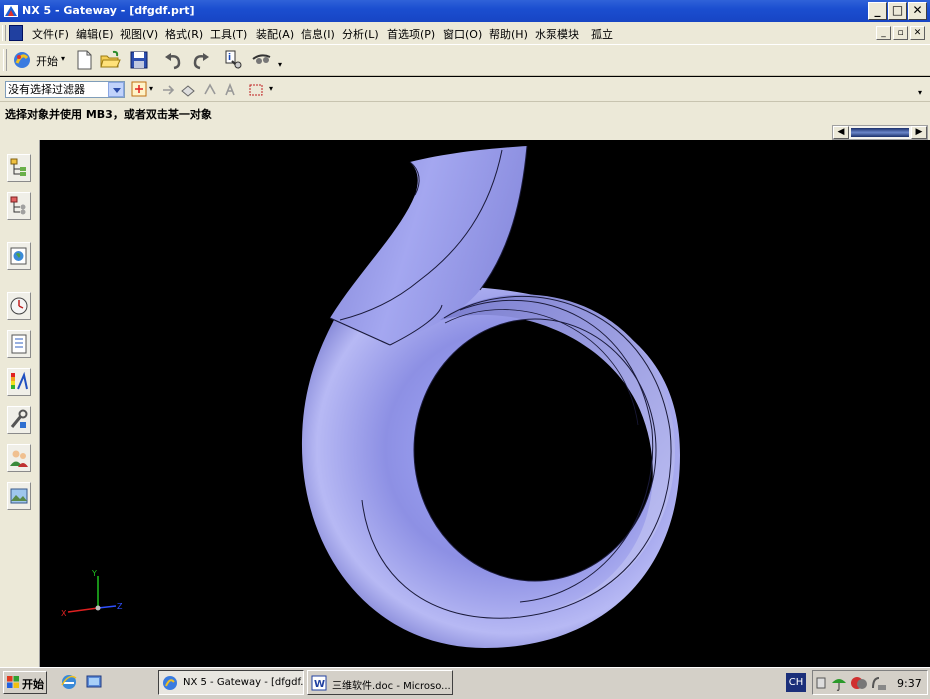 This screenshot has width=930, height=699. I want to click on maximize-button: □, so click(897, 11).